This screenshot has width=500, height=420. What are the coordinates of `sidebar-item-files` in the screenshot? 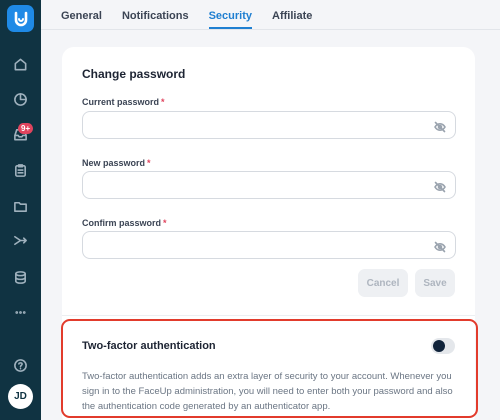 It's located at (20, 206).